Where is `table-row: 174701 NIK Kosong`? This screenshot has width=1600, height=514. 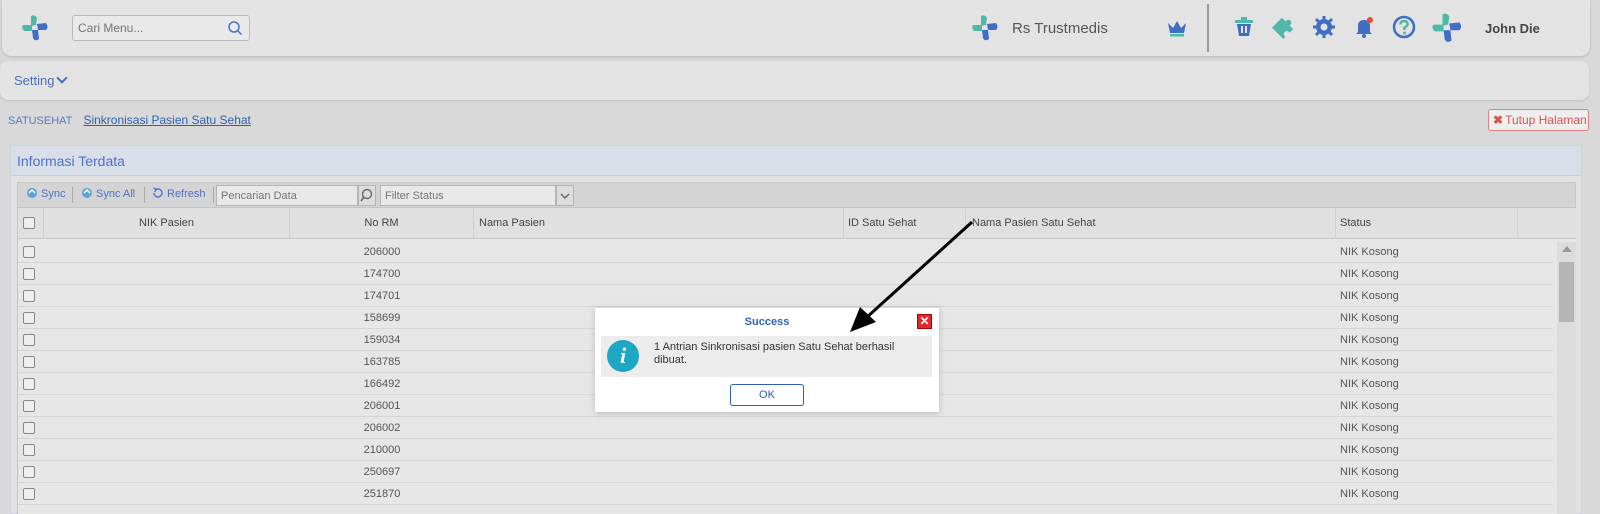
table-row: 174701 NIK Kosong is located at coordinates (785, 296).